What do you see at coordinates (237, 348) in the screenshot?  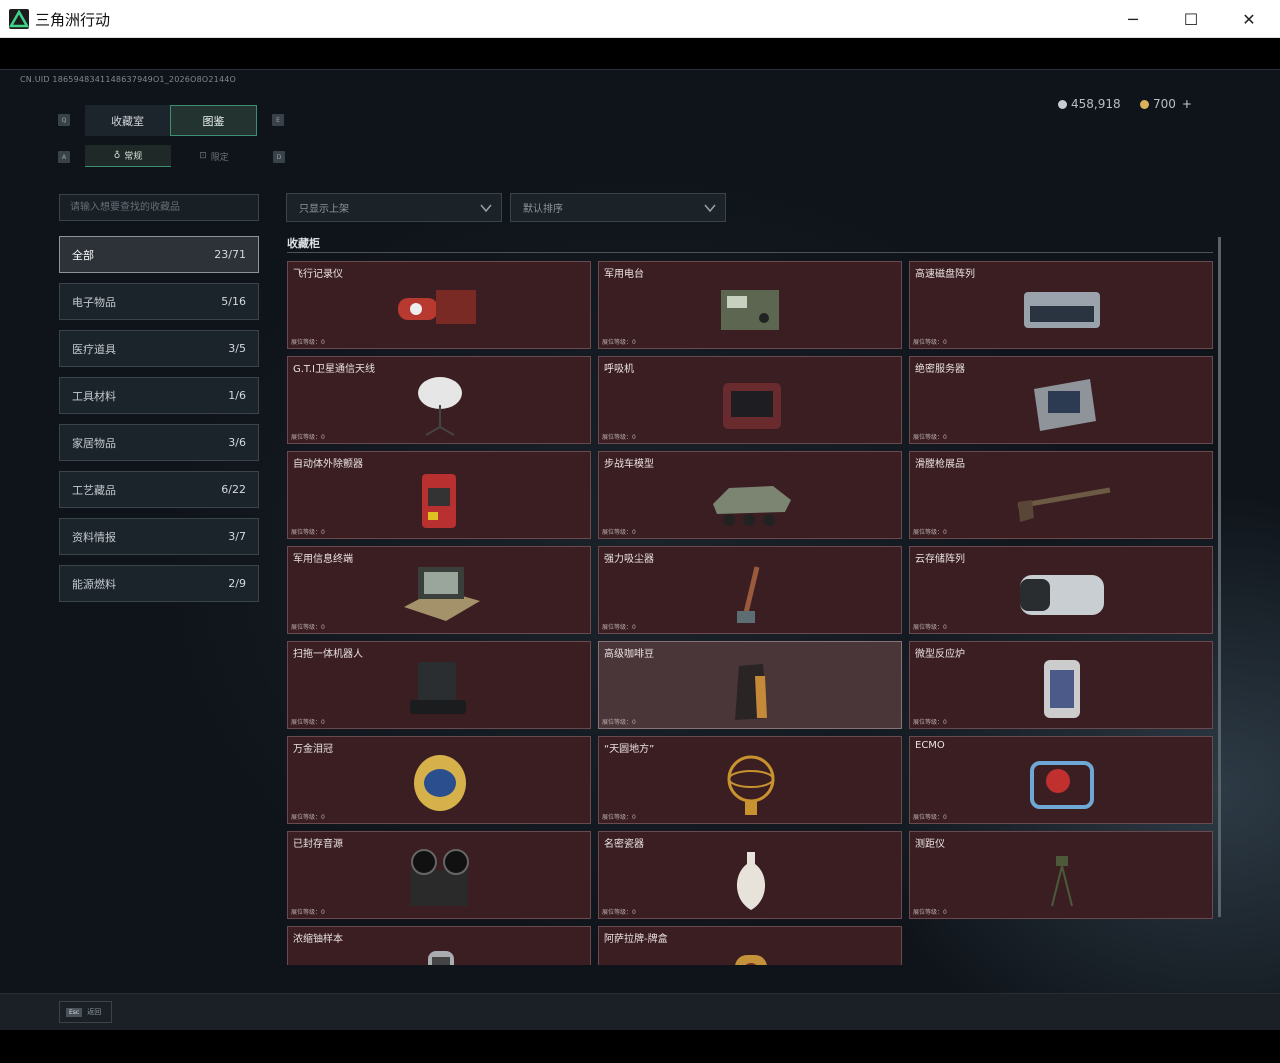 I see `category-count: 3/5` at bounding box center [237, 348].